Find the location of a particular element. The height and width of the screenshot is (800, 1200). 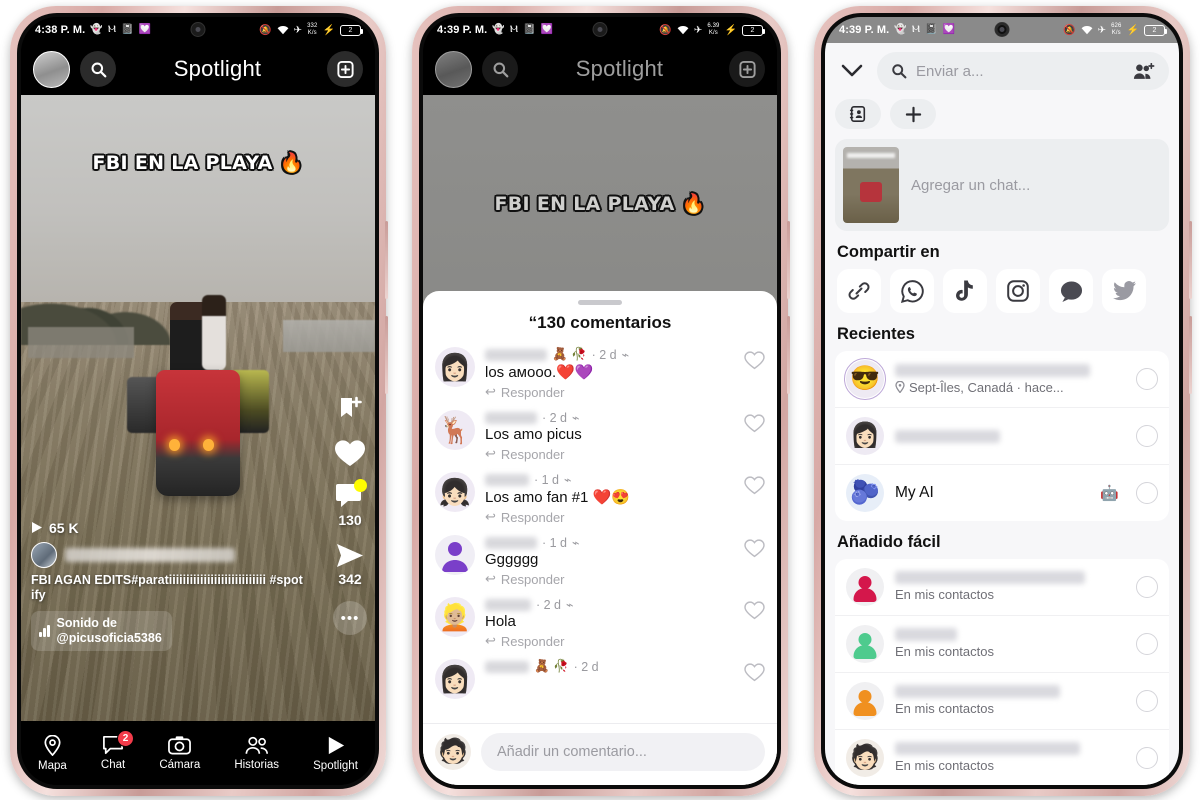

sound-attribution: Sonido de @picusoficia5386 is located at coordinates (101, 631).